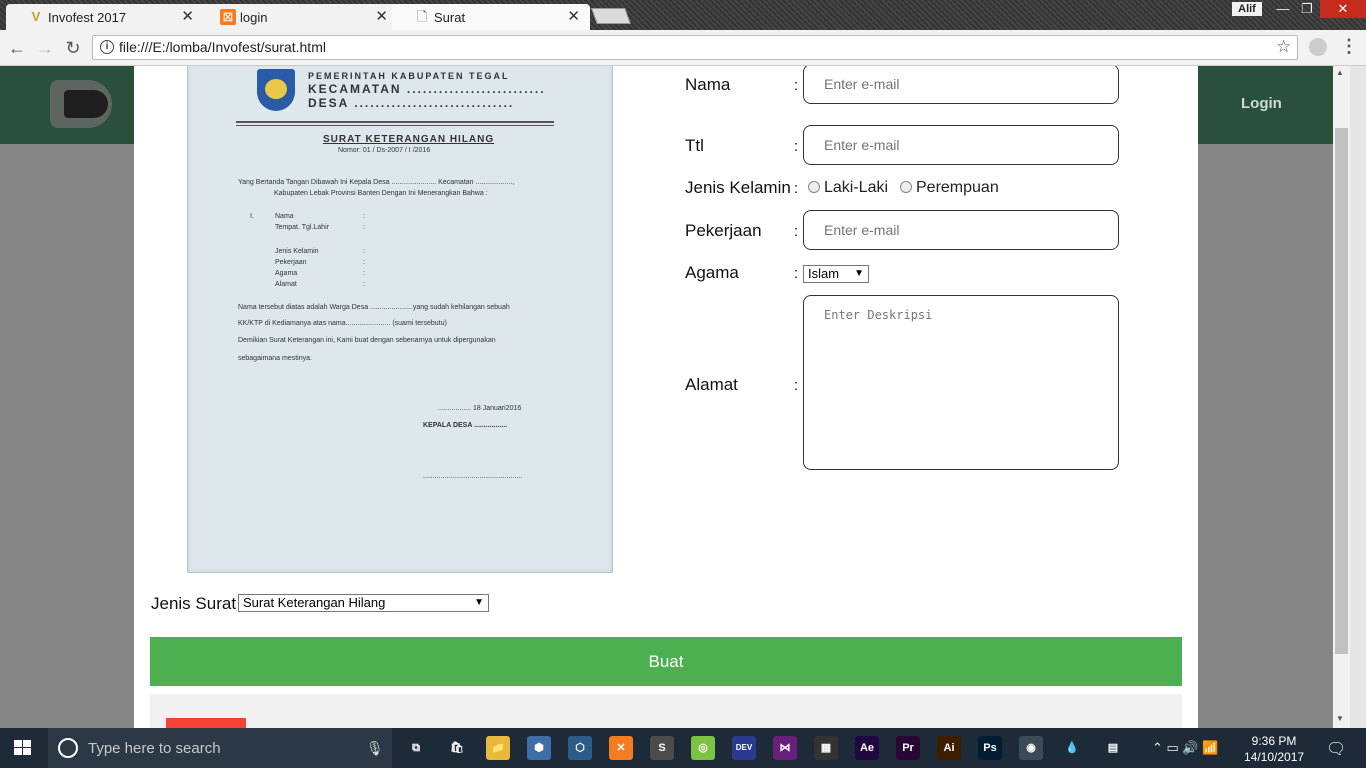 The height and width of the screenshot is (768, 1366). What do you see at coordinates (621, 748) in the screenshot?
I see `xampp-icon: ✕` at bounding box center [621, 748].